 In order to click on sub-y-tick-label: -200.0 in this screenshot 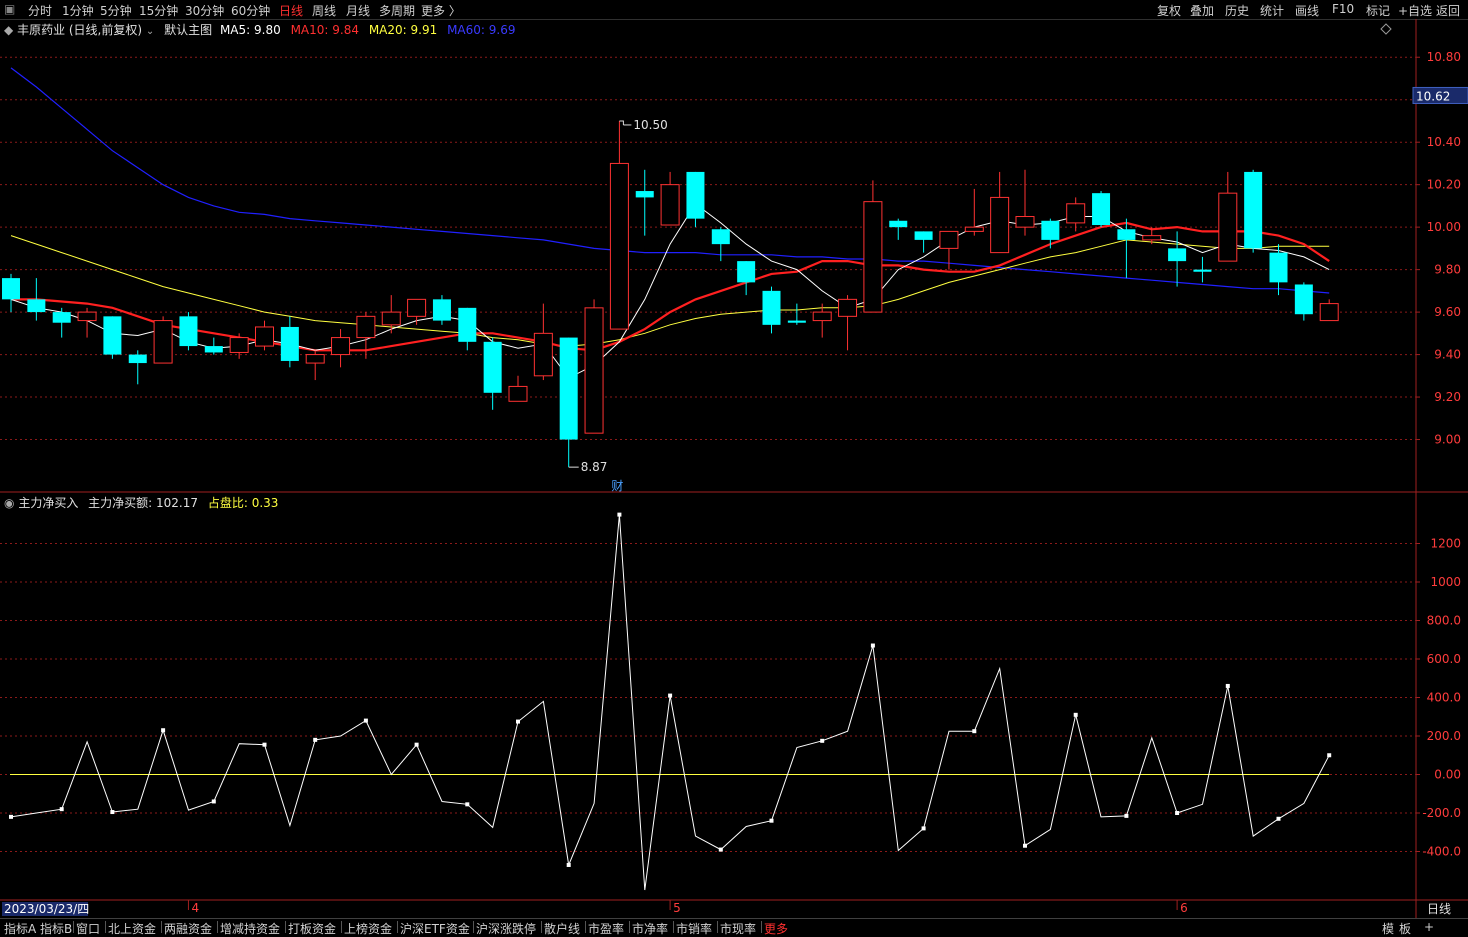, I will do `click(1441, 813)`.